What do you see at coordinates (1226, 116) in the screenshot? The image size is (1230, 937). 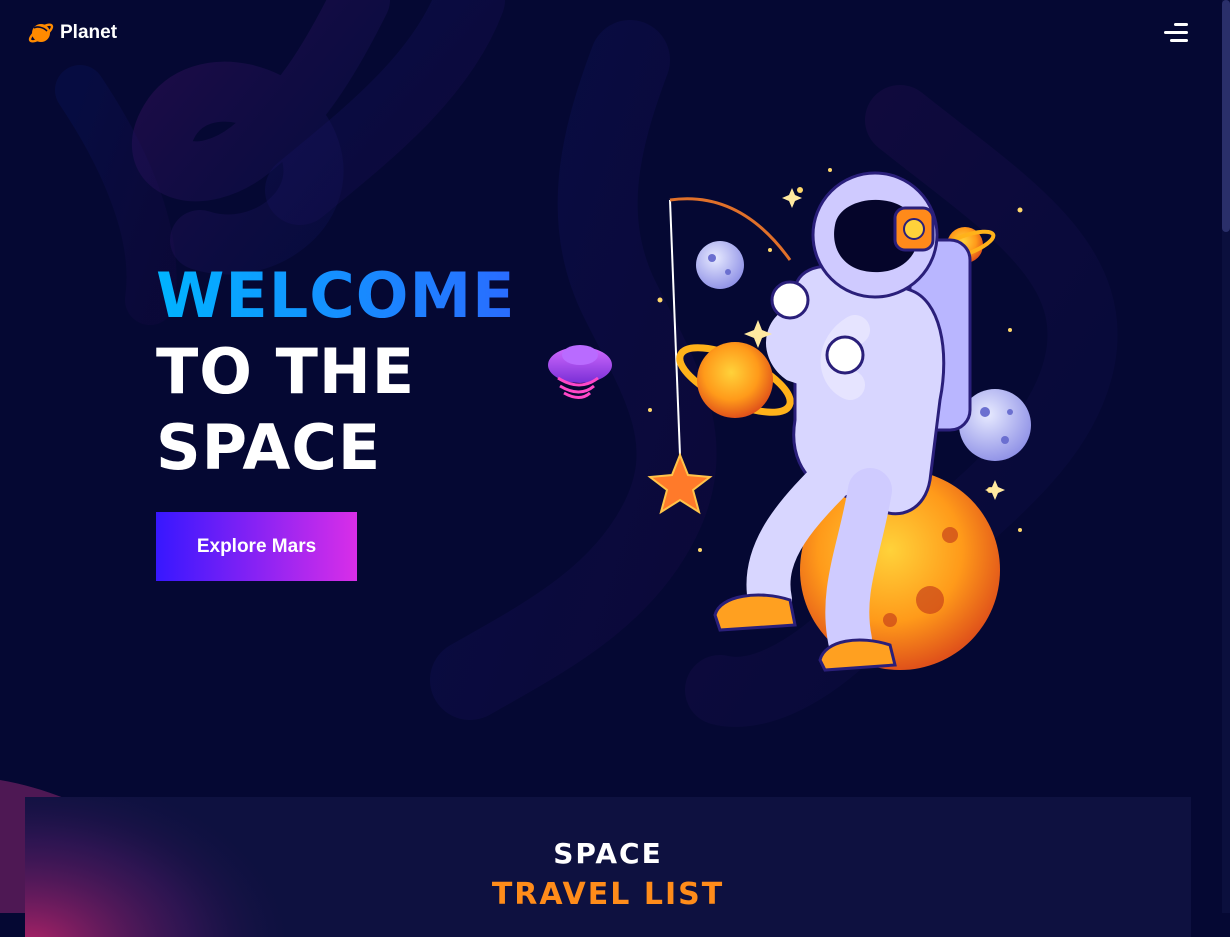 I see `scrollbar-thumb` at bounding box center [1226, 116].